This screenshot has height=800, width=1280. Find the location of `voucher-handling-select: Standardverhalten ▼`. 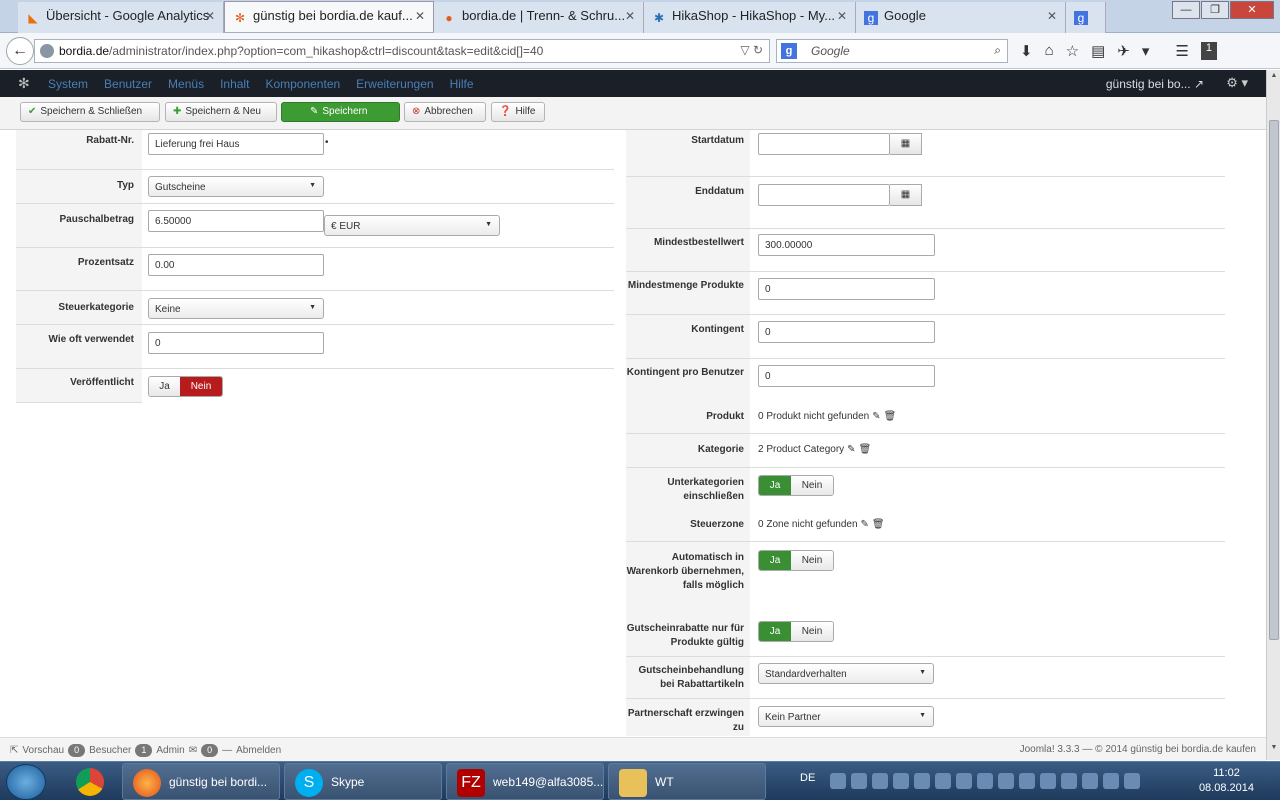

voucher-handling-select: Standardverhalten ▼ is located at coordinates (846, 673).